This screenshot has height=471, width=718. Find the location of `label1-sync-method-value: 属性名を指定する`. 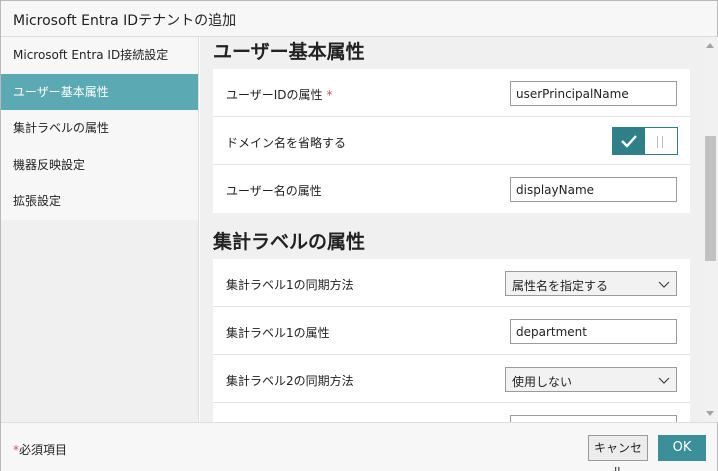

label1-sync-method-value: 属性名を指定する is located at coordinates (560, 286).